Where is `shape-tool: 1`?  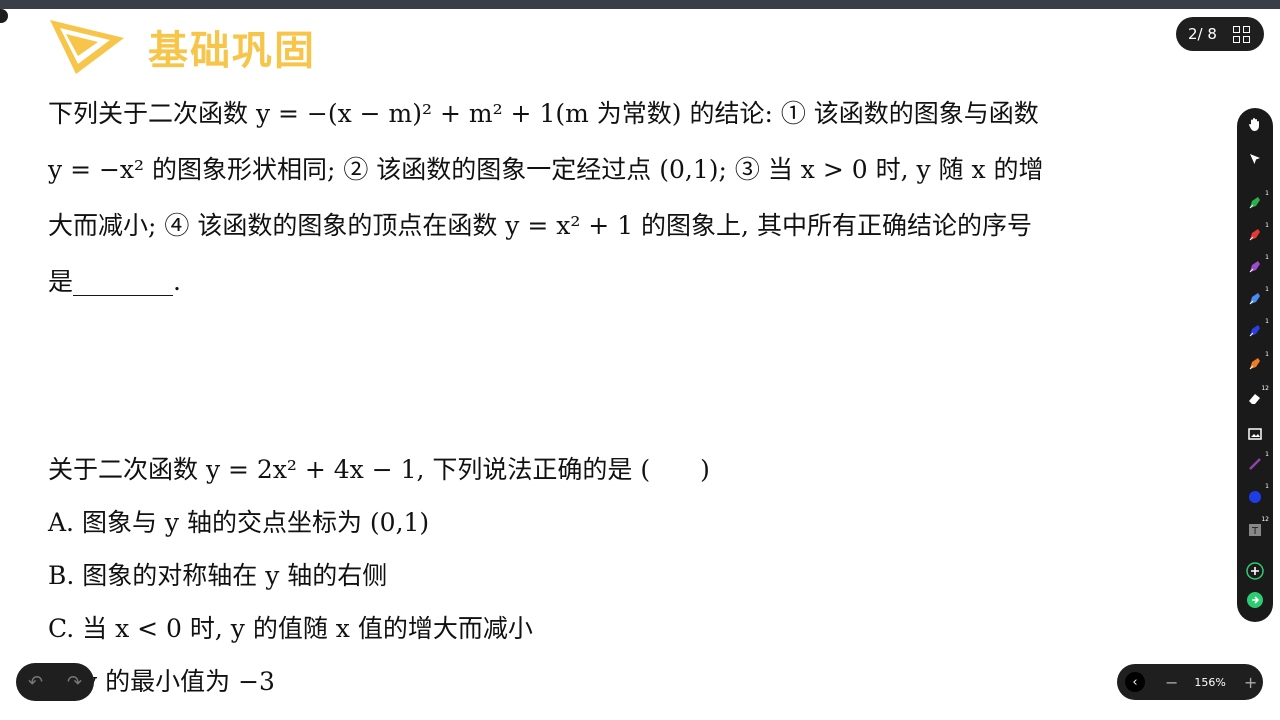
shape-tool: 1 is located at coordinates (1257, 495).